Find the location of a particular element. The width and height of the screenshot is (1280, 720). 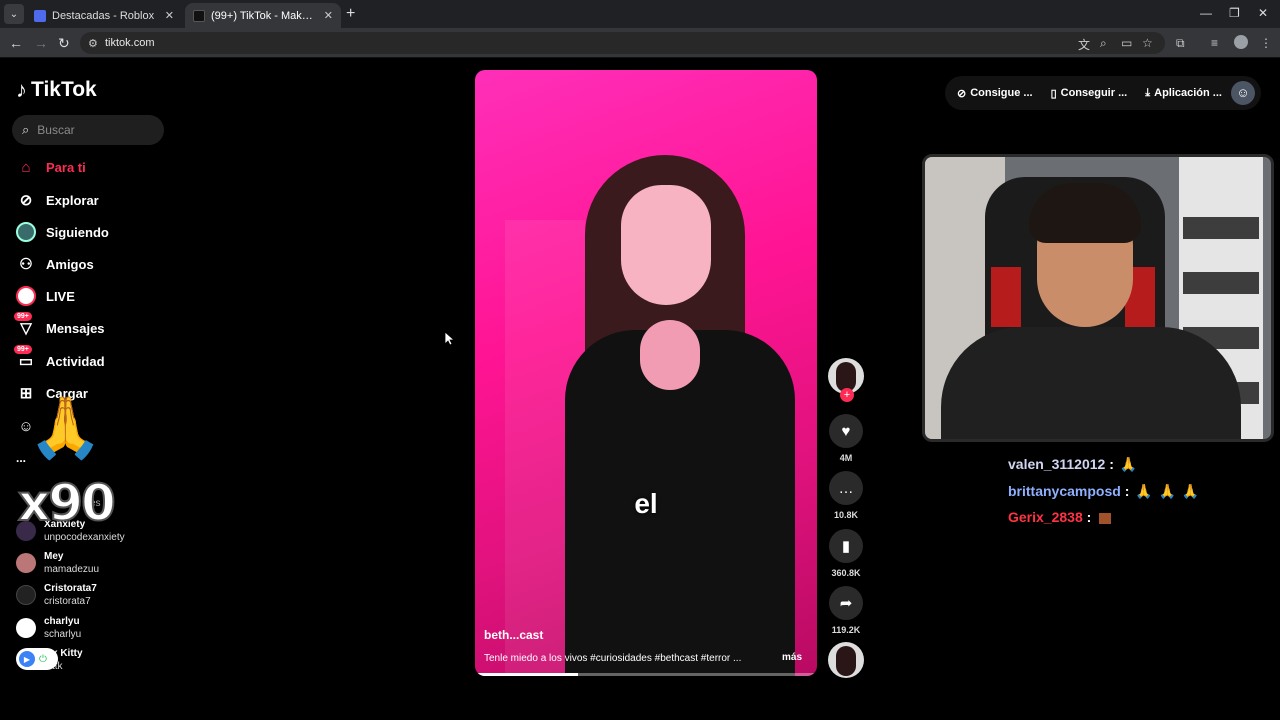

tab-title: Destacadas - Roblox is located at coordinates (103, 15).